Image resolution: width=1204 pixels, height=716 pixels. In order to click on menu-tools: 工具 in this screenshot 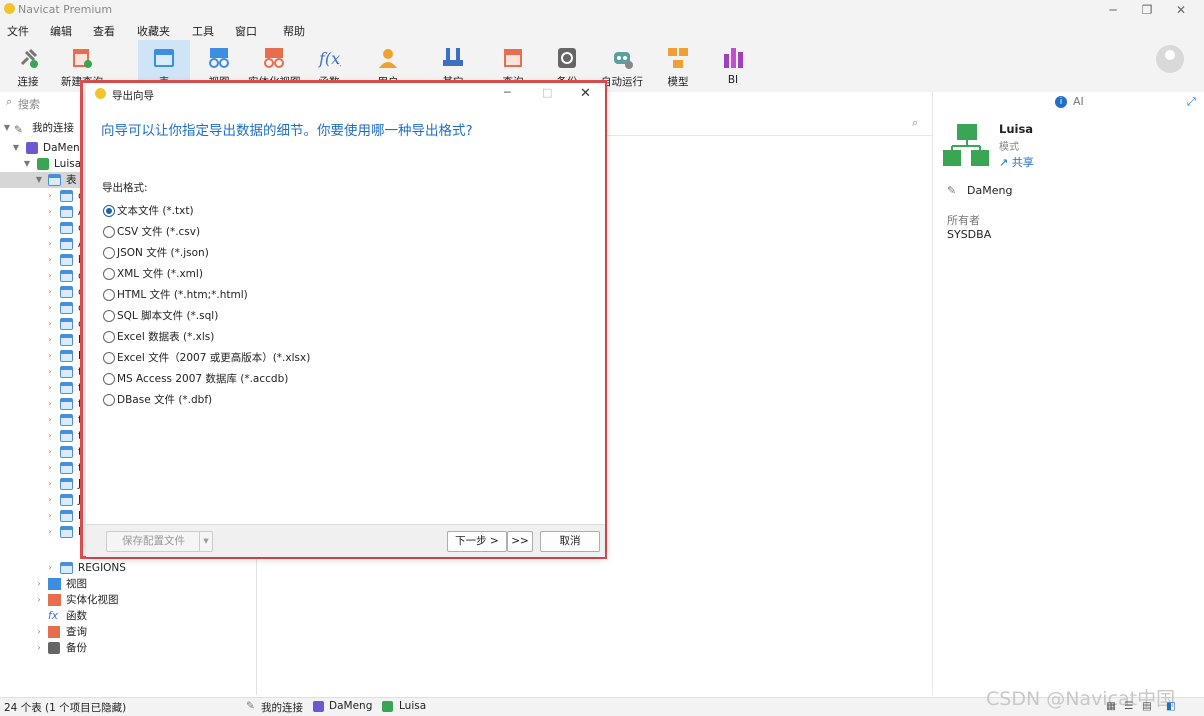, I will do `click(203, 31)`.